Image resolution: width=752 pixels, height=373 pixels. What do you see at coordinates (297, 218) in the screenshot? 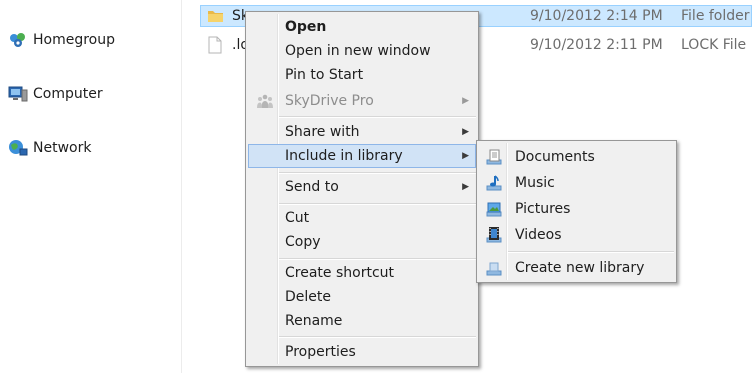
I see `menu-item-label: Cut` at bounding box center [297, 218].